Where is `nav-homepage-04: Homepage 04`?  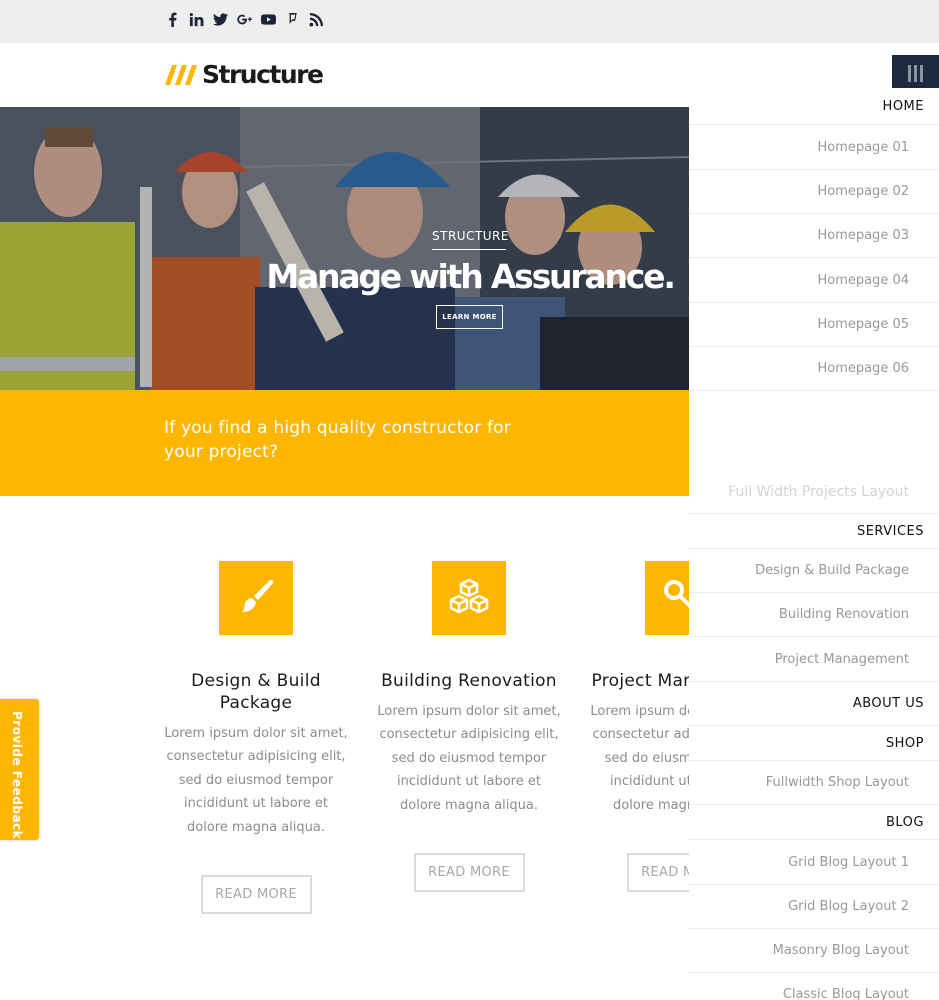 nav-homepage-04: Homepage 04 is located at coordinates (814, 280).